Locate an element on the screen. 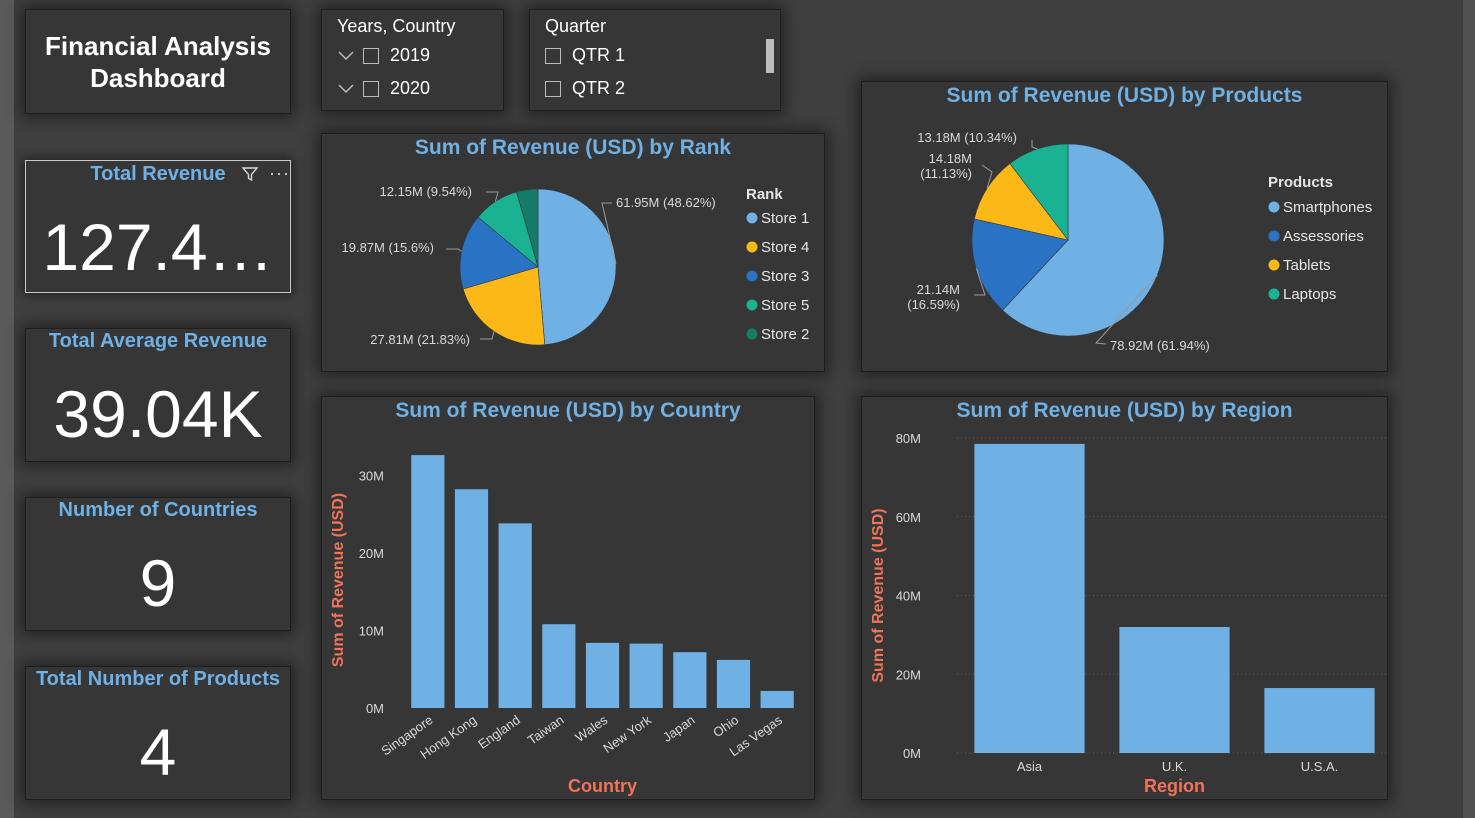  y-tick-label: 40M is located at coordinates (908, 596).